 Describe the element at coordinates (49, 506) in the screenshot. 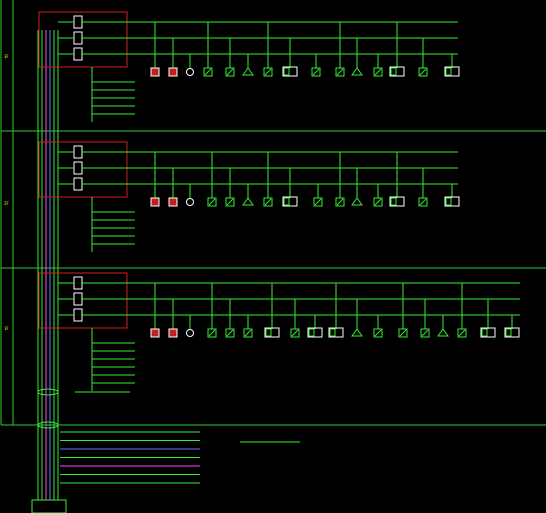

I see `panel-box` at that location.